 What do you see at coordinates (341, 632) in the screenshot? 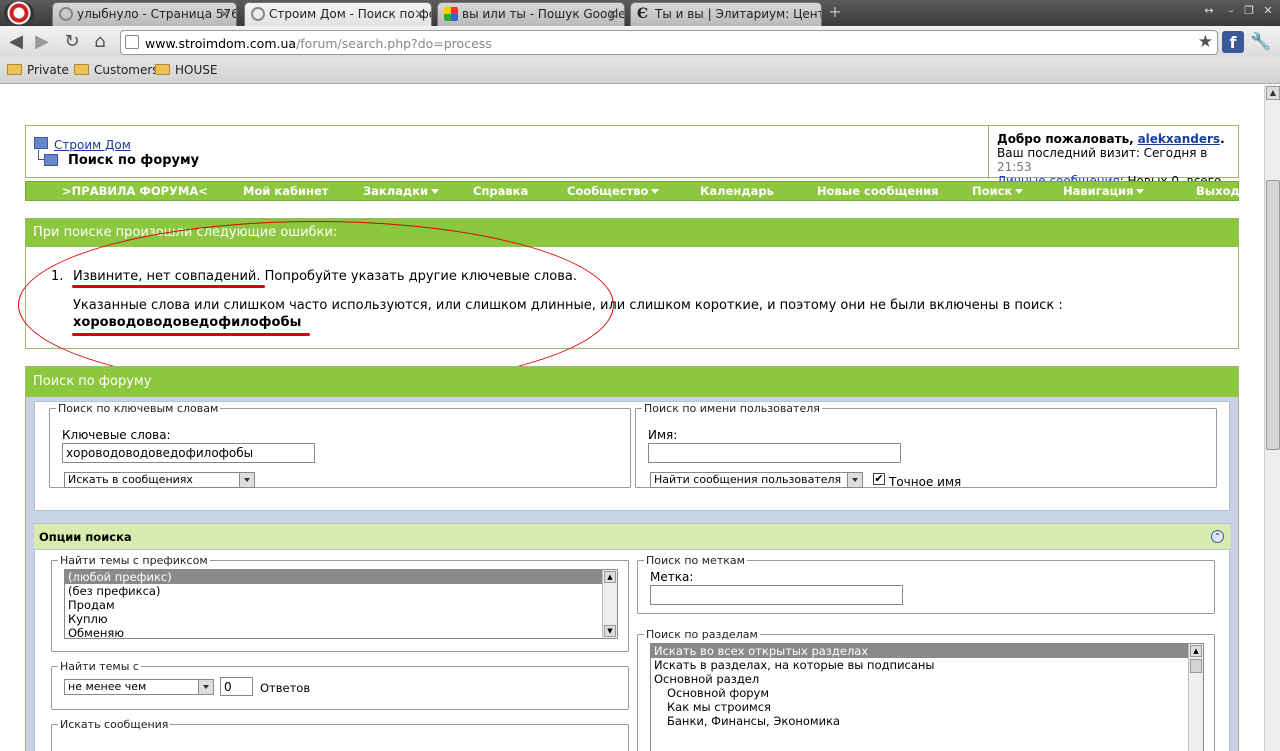
I see `list-item: Обменяю` at bounding box center [341, 632].